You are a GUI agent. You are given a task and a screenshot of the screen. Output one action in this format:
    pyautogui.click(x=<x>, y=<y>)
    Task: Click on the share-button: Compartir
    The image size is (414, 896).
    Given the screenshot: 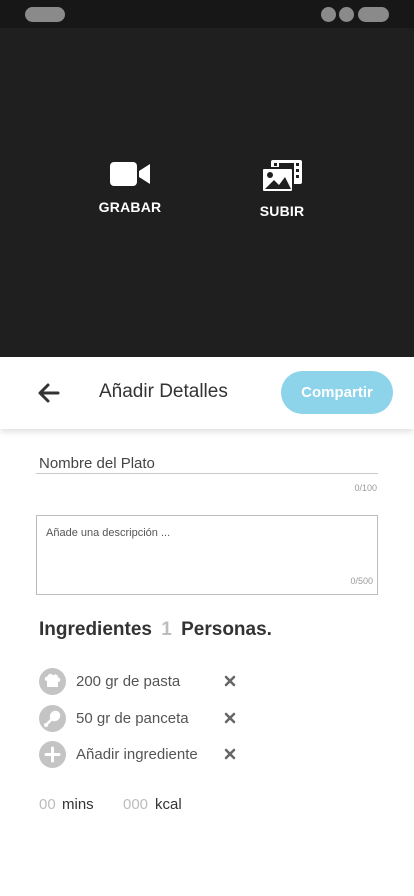 What is the action you would take?
    pyautogui.click(x=337, y=392)
    